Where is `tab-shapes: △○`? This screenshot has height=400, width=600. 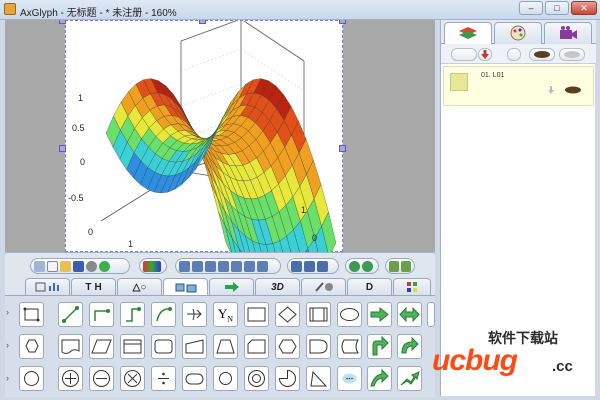 tab-shapes: △○ is located at coordinates (139, 286).